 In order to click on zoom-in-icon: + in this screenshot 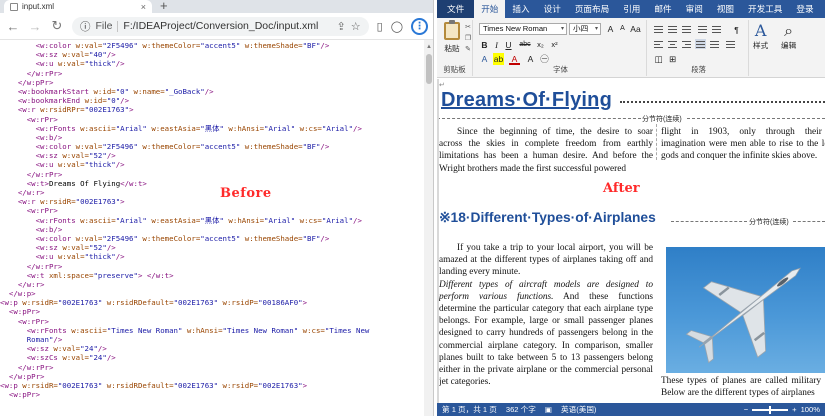, I will do `click(794, 409)`.